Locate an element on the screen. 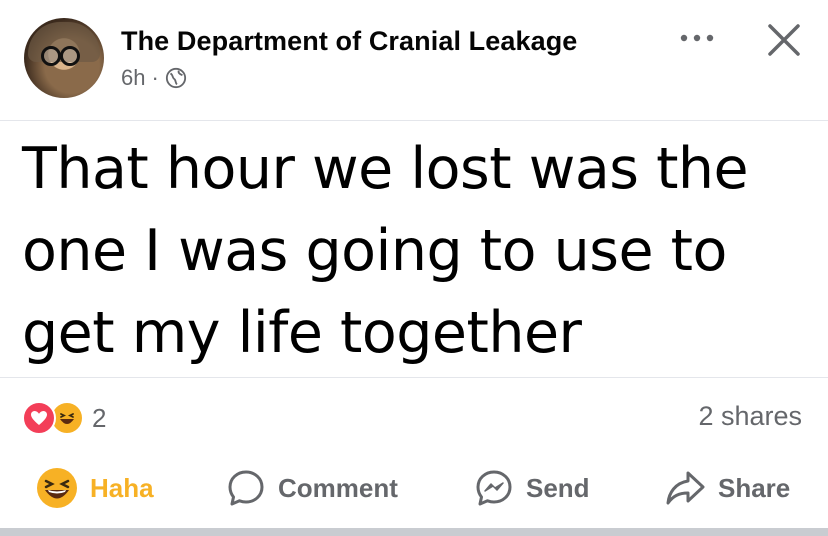  content-divider is located at coordinates (414, 377).